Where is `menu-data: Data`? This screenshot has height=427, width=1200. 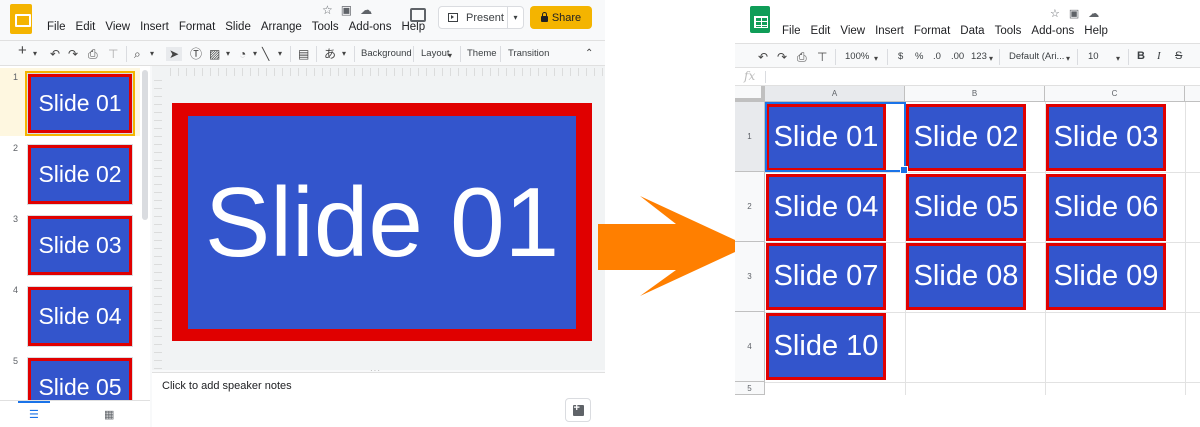 menu-data: Data is located at coordinates (972, 31).